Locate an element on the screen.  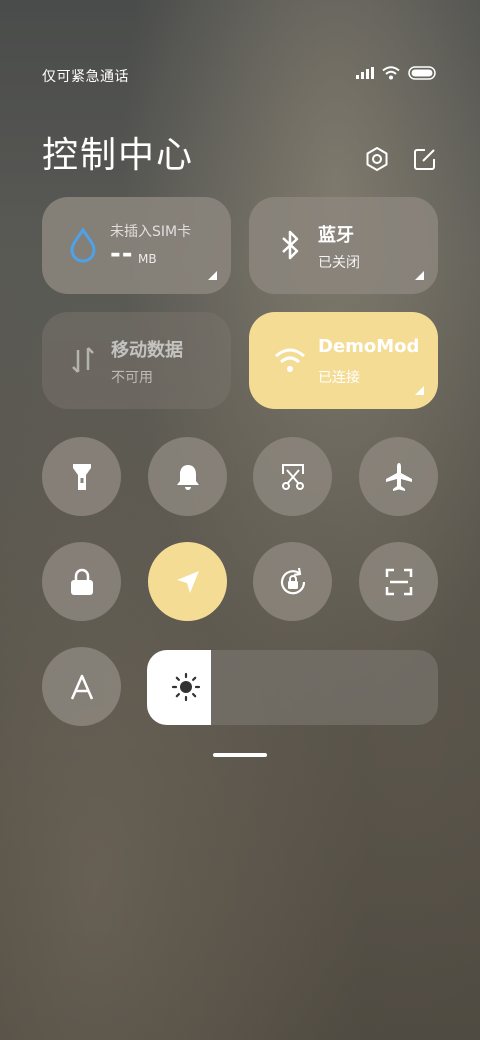
sim-status-label: 未插入SIM卡 is located at coordinates (151, 232).